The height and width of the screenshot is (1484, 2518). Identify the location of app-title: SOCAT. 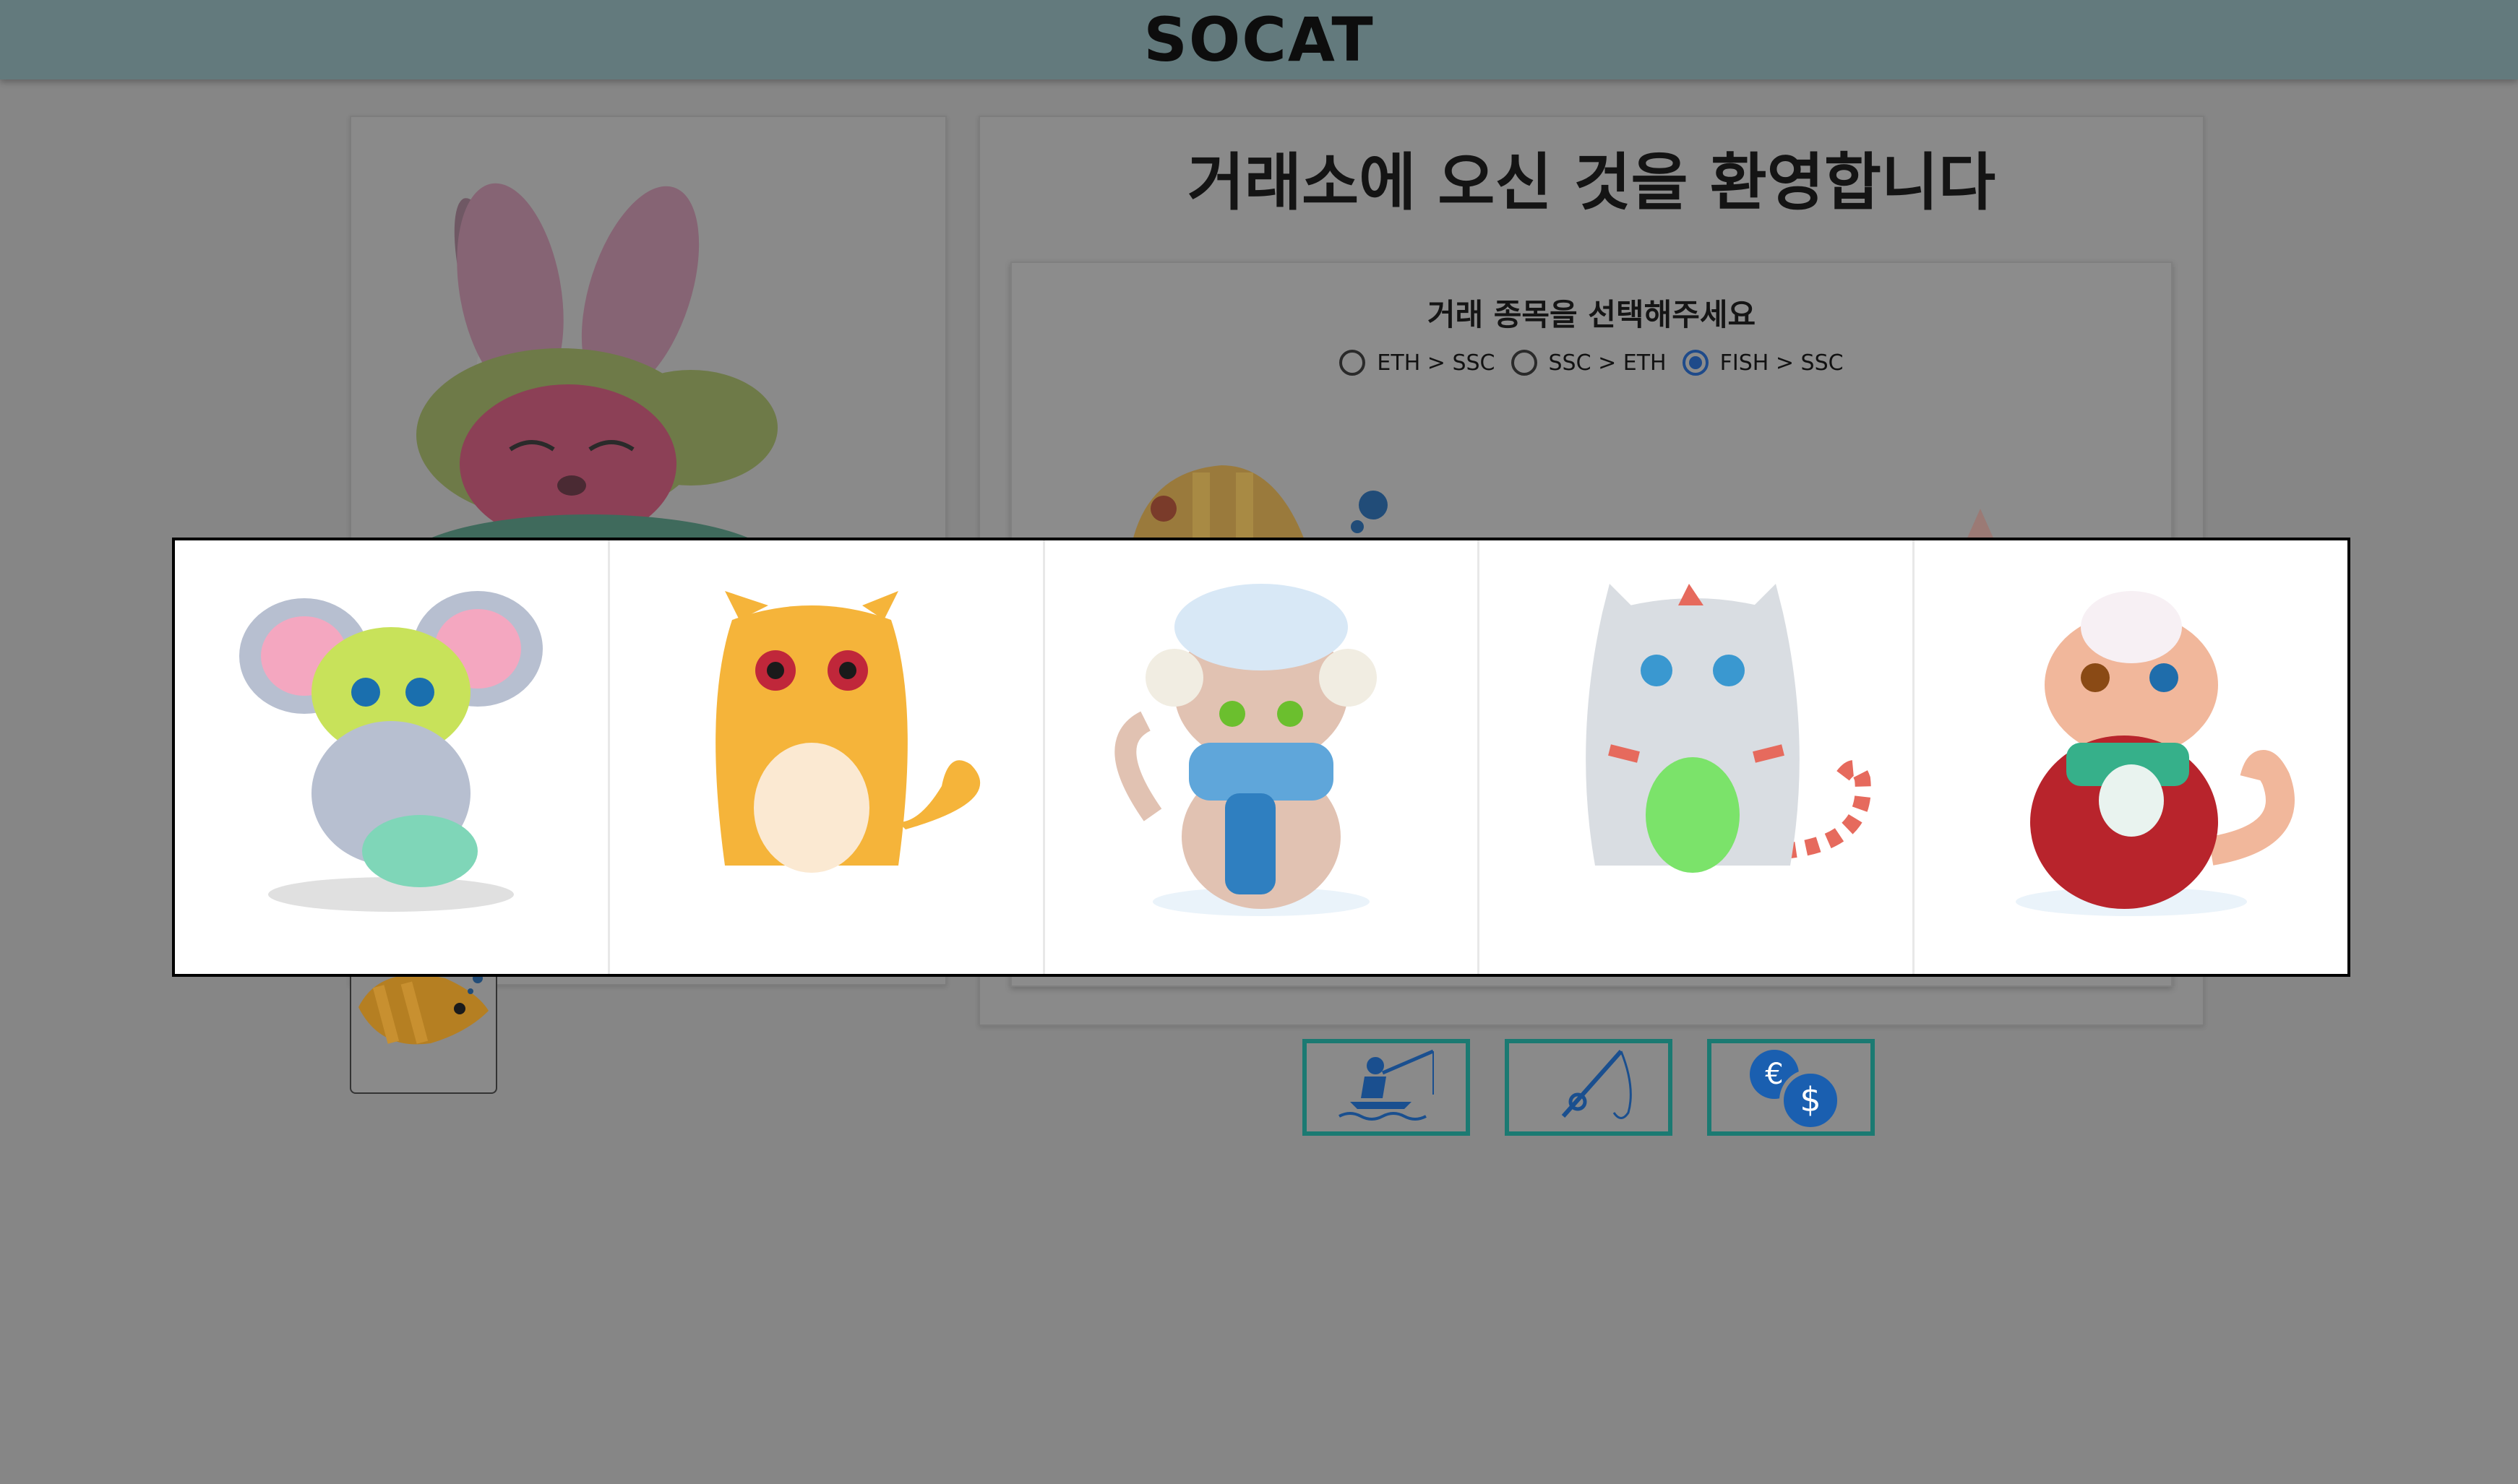
(1259, 39).